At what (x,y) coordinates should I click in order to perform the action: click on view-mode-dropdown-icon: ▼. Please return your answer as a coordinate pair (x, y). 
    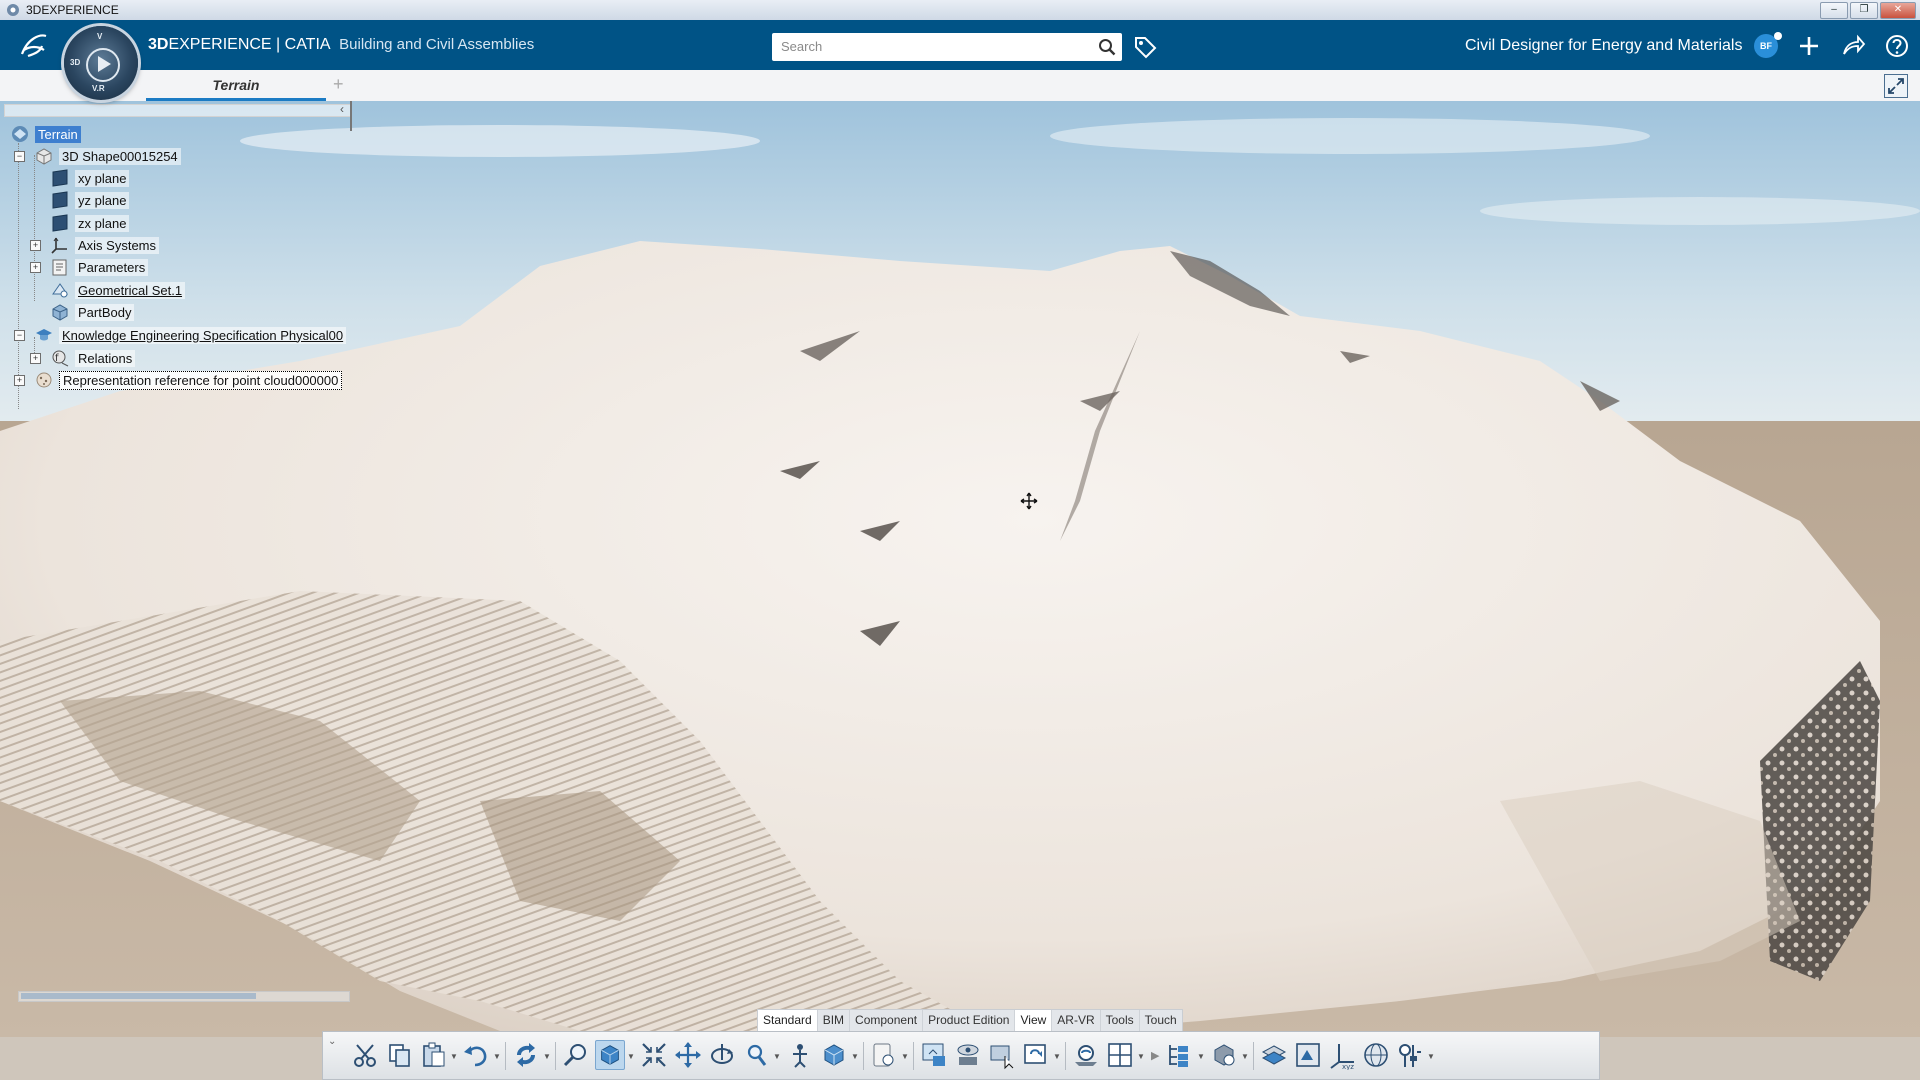
    Looking at the image, I should click on (855, 1056).